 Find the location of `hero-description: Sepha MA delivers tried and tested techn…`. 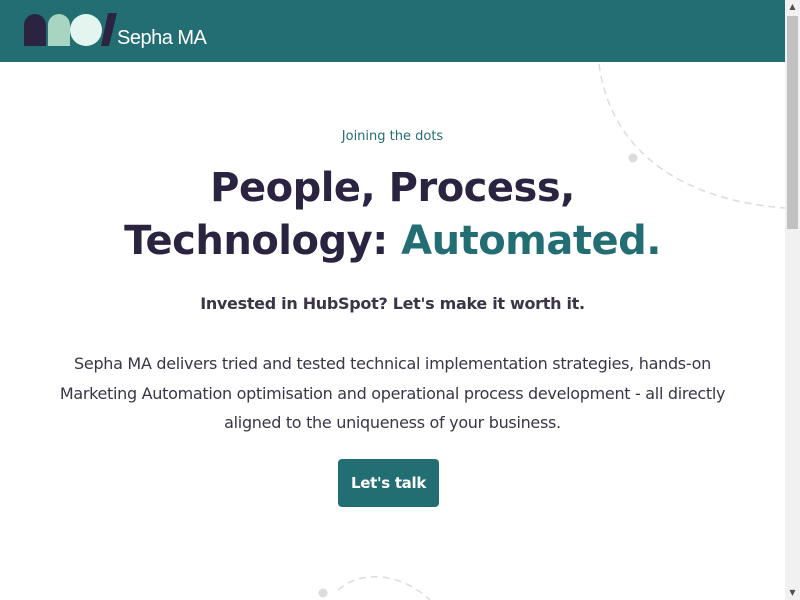

hero-description: Sepha MA delivers tried and tested techn… is located at coordinates (392, 393).